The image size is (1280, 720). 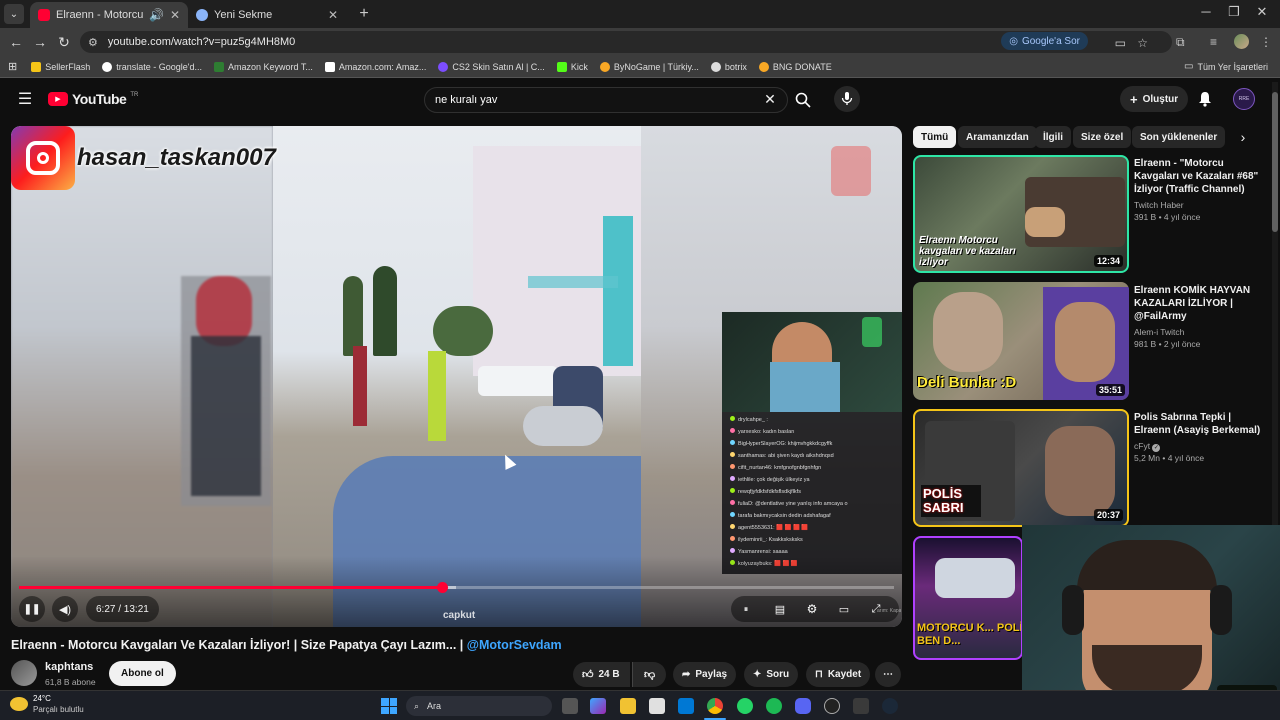 I want to click on voice-search-button, so click(x=847, y=99).